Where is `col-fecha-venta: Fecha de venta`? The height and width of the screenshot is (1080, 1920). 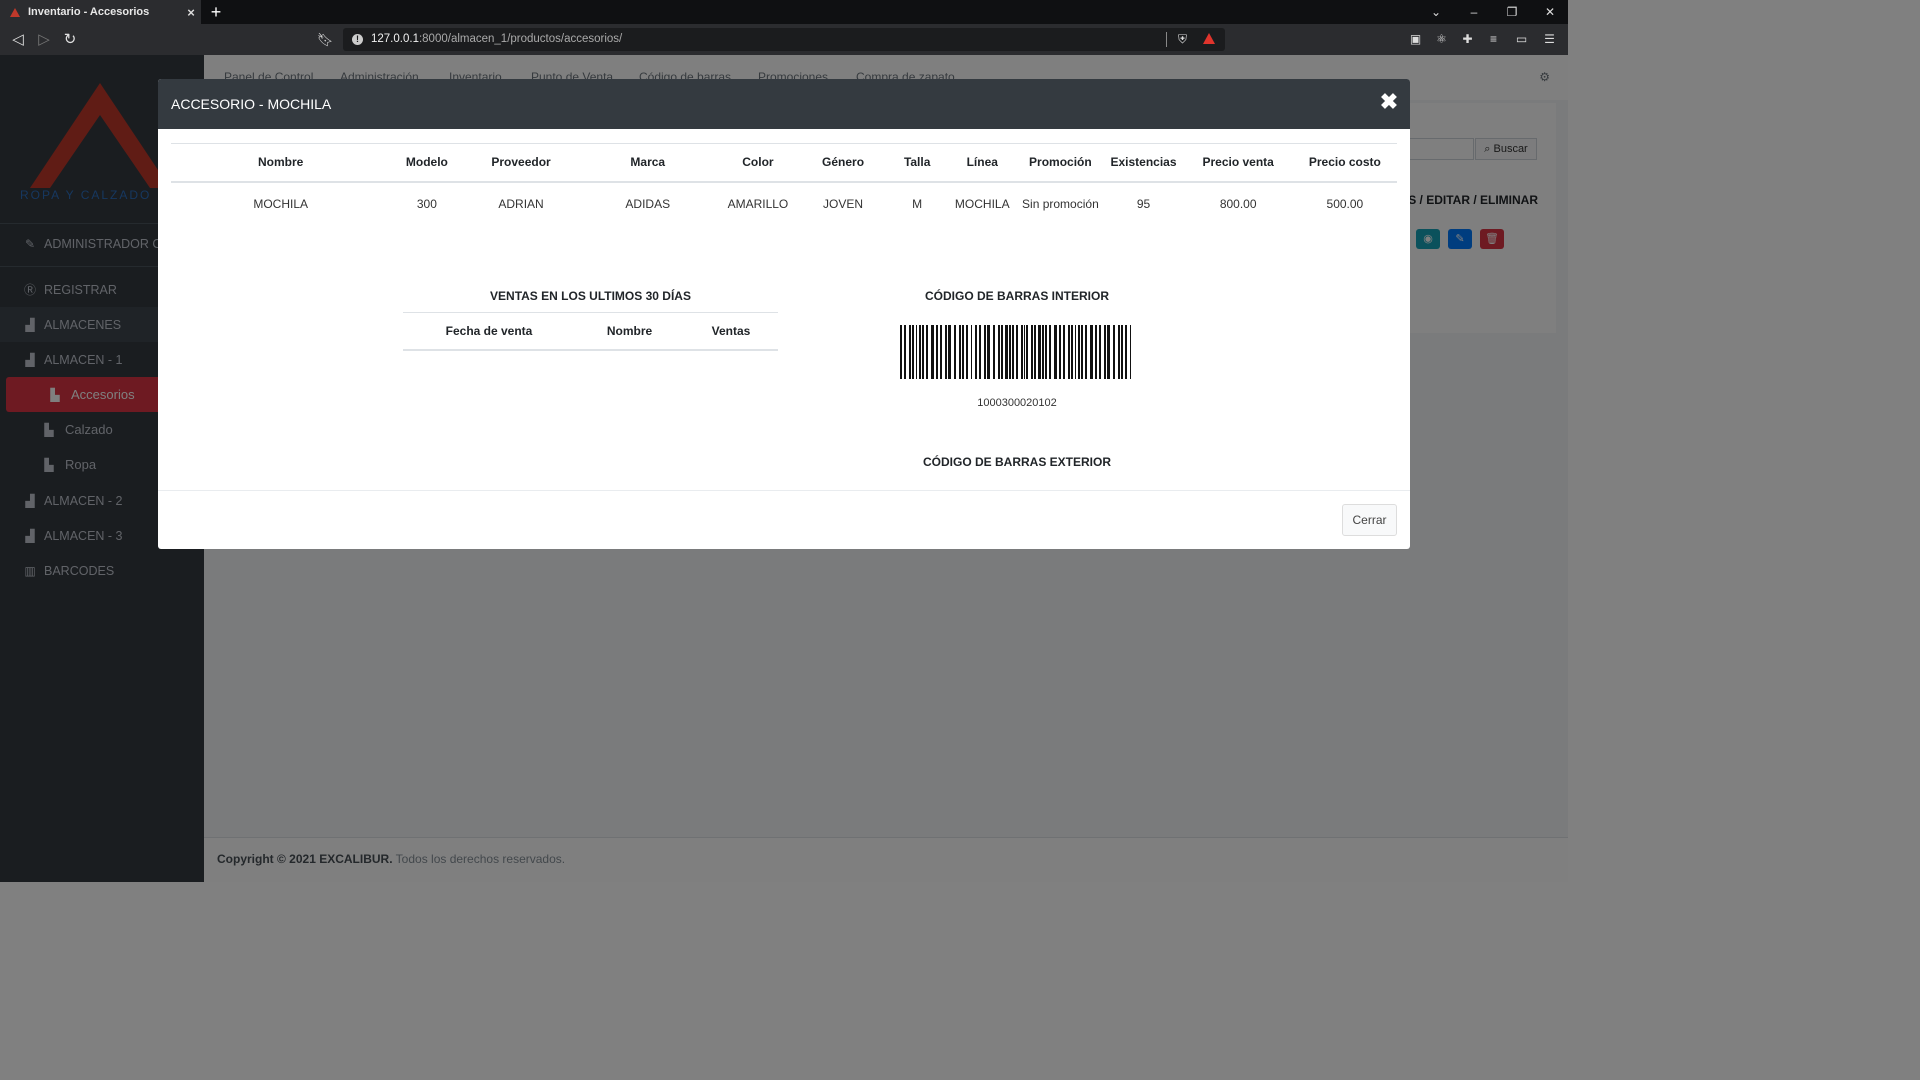
col-fecha-venta: Fecha de venta is located at coordinates (489, 331).